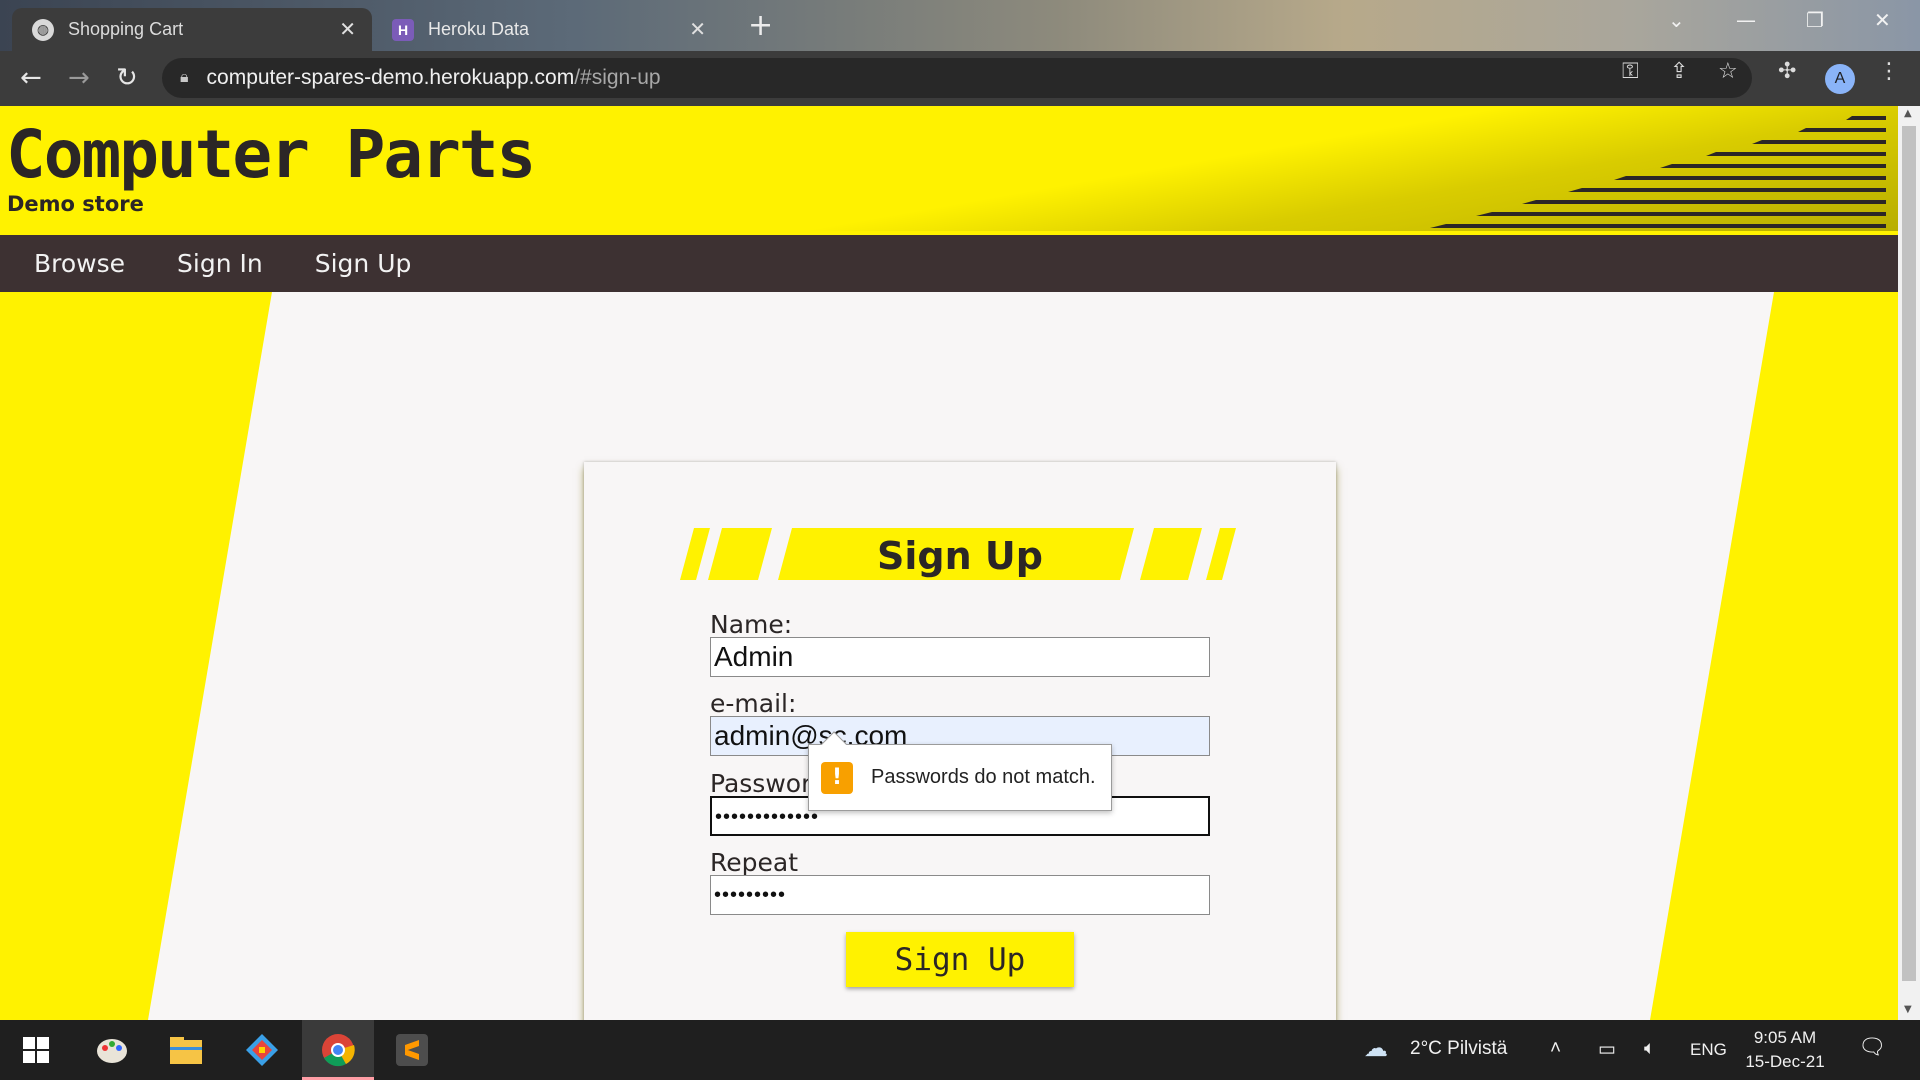  I want to click on warning-icon: !, so click(837, 777).